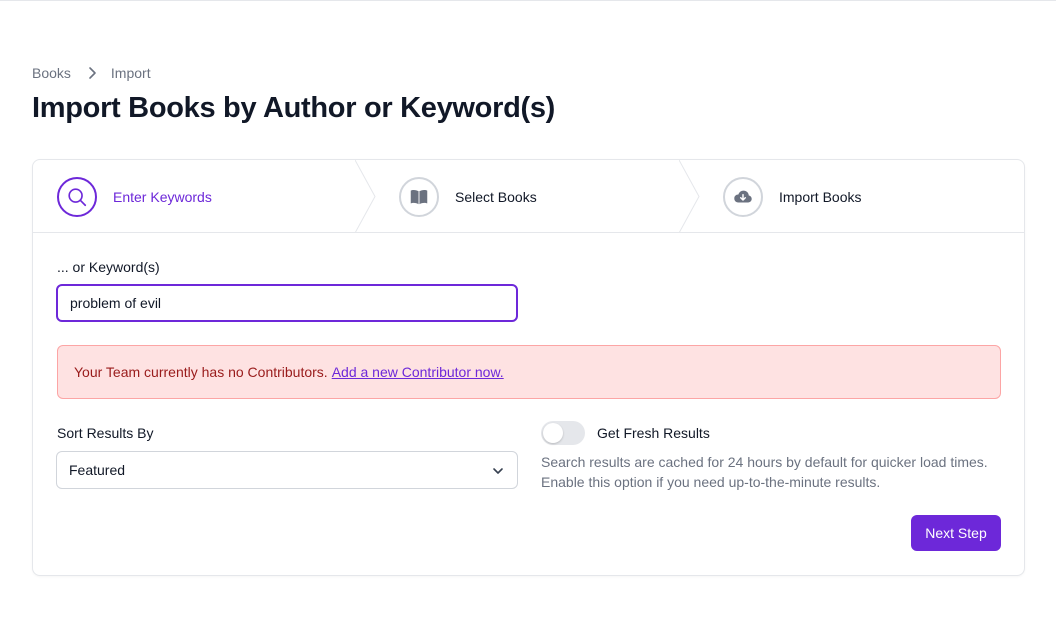  I want to click on sort-select: Featured, so click(287, 470).